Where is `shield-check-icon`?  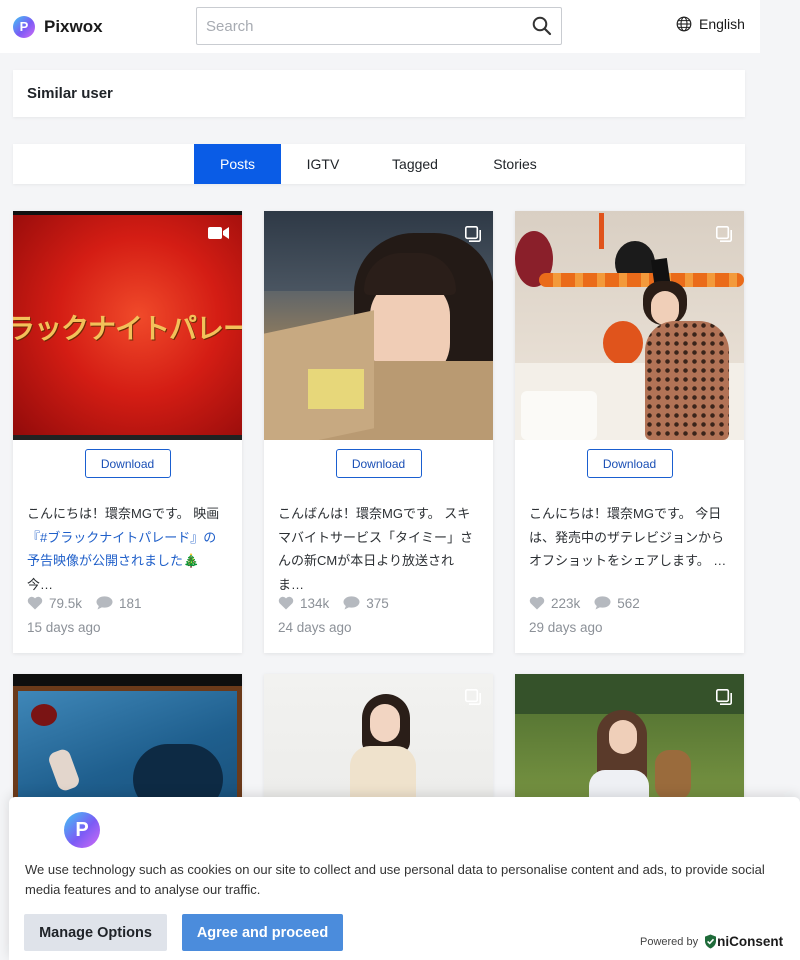
shield-check-icon is located at coordinates (711, 941).